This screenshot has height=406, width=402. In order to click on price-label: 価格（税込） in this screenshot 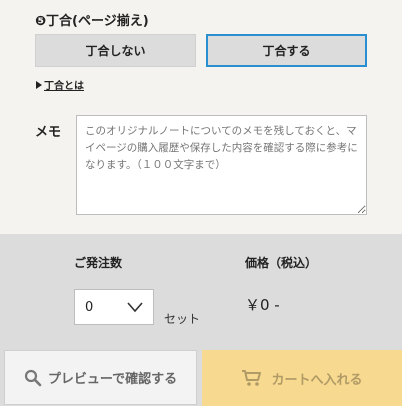, I will do `click(281, 263)`.